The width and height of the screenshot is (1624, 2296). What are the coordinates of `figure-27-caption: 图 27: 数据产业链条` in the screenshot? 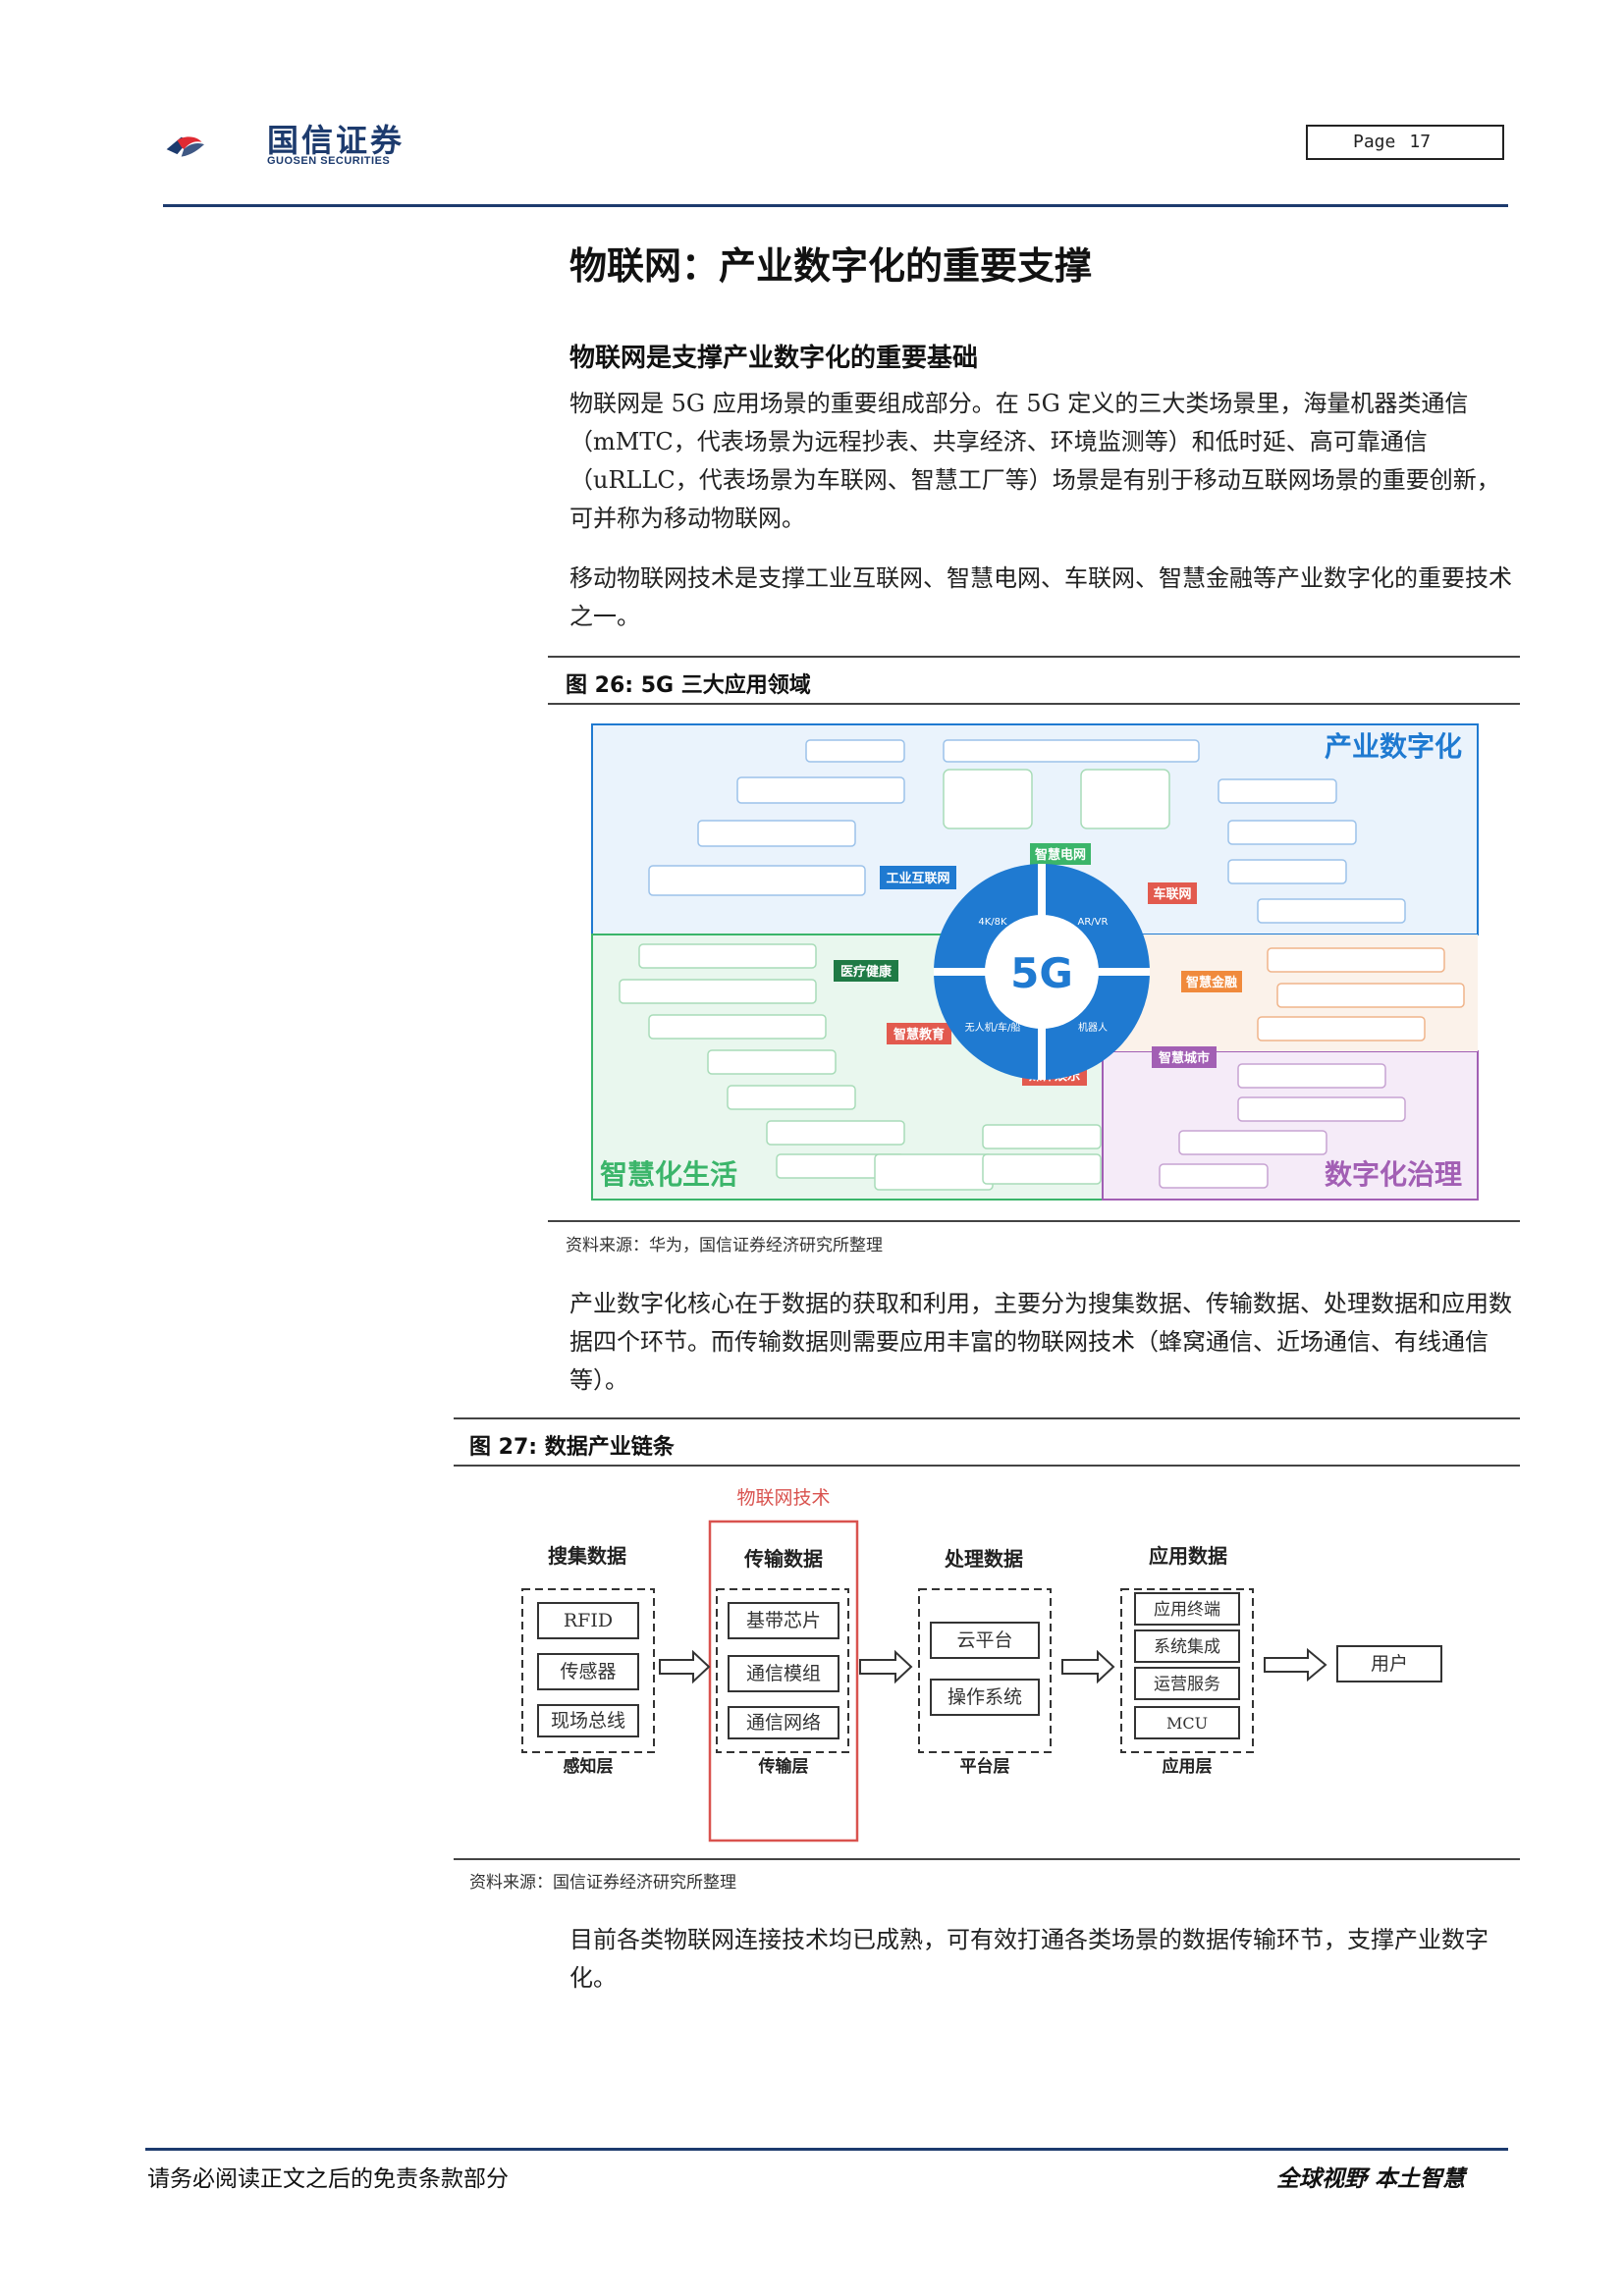 It's located at (572, 1447).